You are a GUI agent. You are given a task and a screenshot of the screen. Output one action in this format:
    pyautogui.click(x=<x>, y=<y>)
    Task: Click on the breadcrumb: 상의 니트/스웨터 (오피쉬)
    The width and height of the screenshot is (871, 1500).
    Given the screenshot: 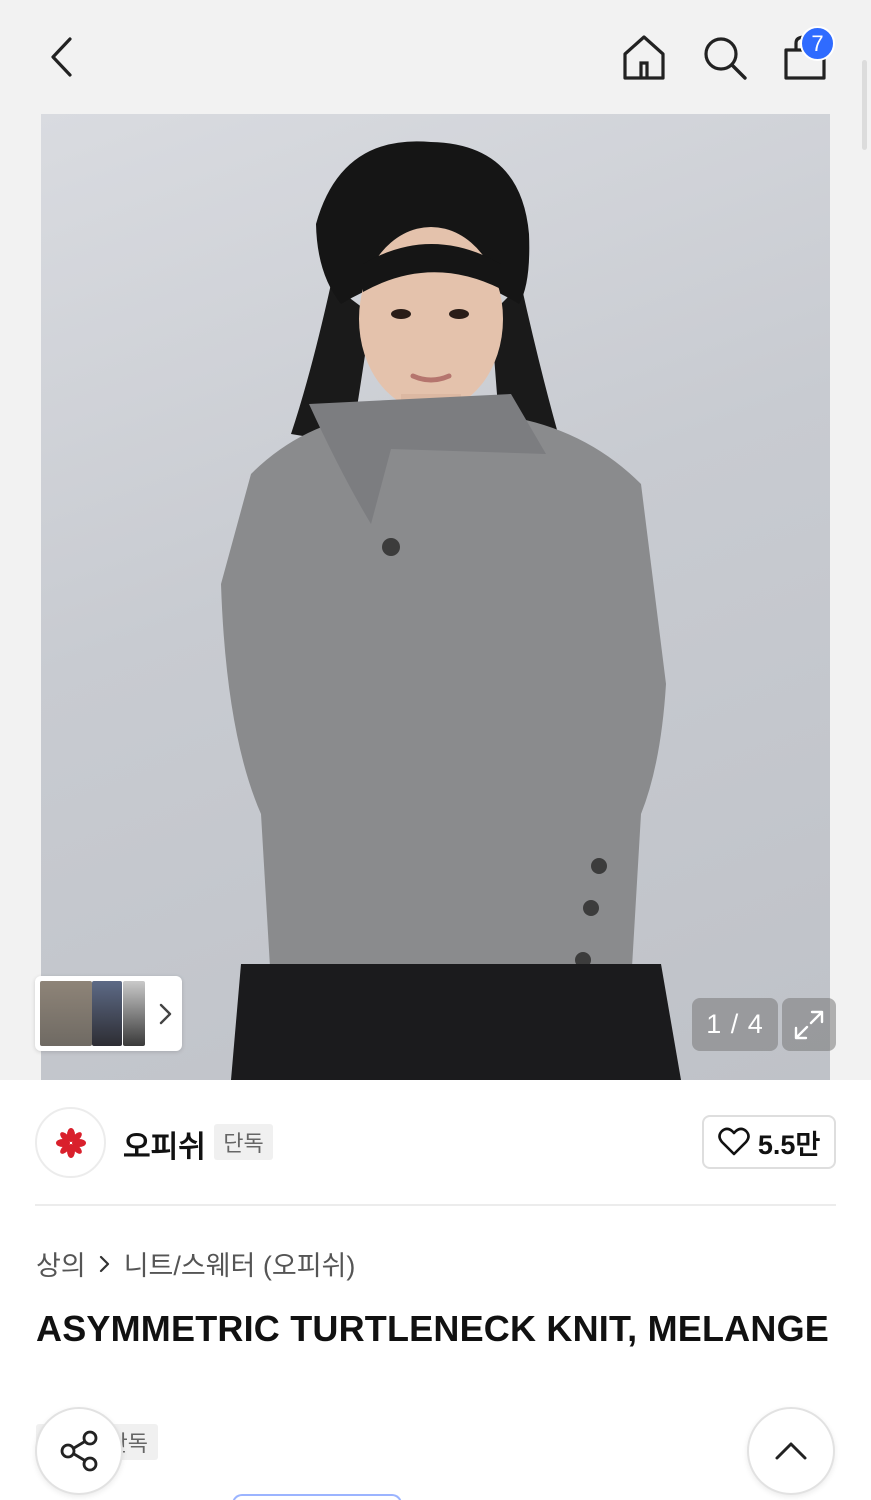 What is the action you would take?
    pyautogui.click(x=195, y=1263)
    